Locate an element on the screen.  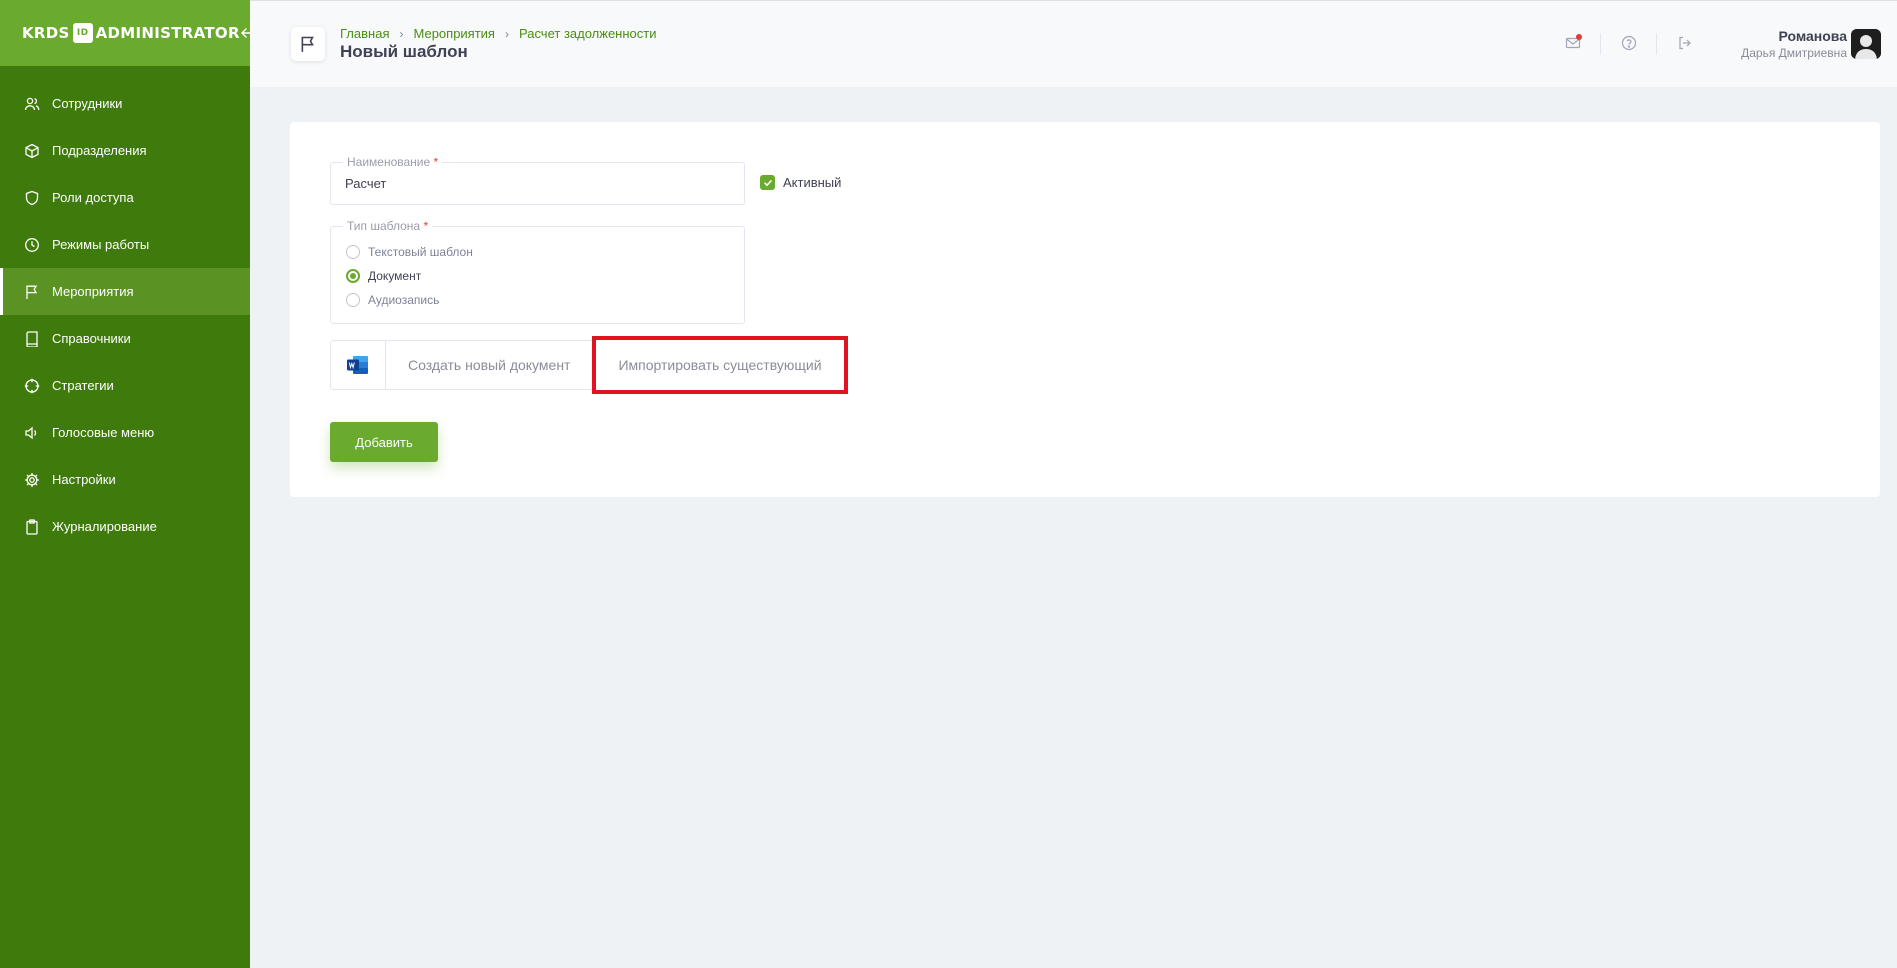
speaker-icon is located at coordinates (31, 432).